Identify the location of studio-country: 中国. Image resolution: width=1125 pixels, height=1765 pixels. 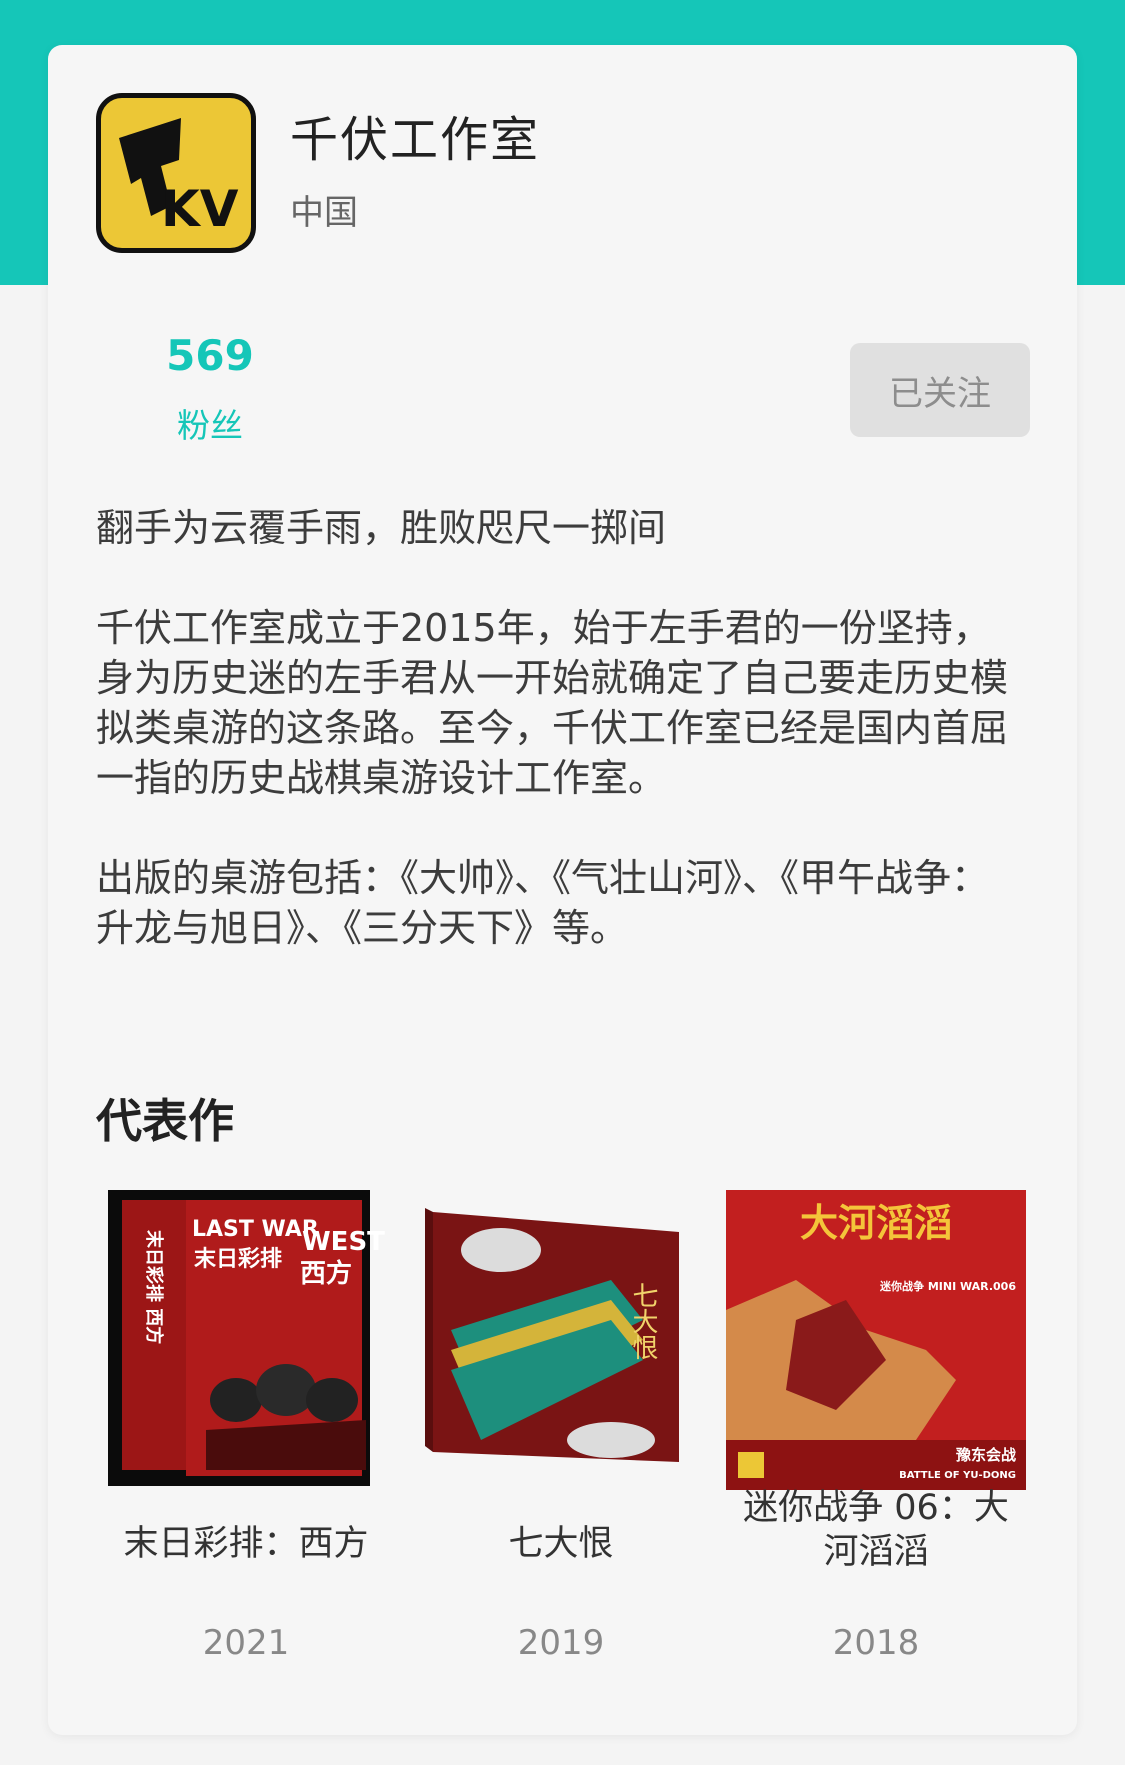
(324, 213).